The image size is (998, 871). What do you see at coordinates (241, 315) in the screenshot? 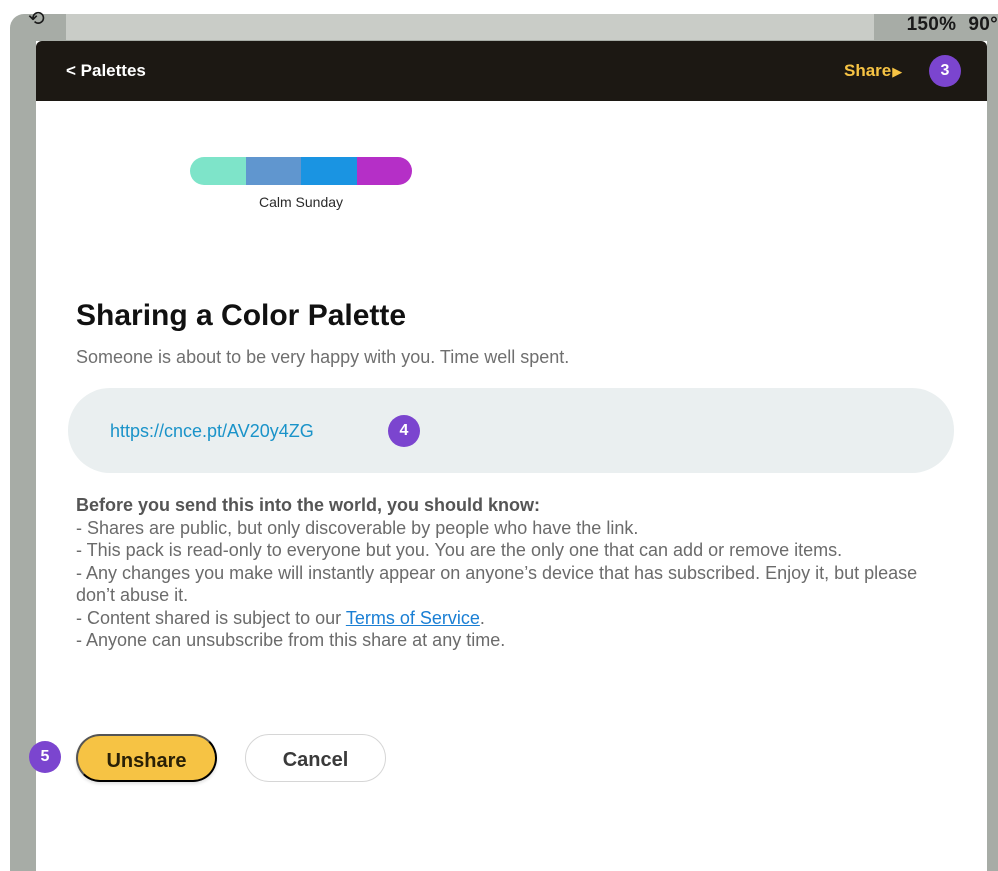
I see `page-title: Sharing a Color Palette` at bounding box center [241, 315].